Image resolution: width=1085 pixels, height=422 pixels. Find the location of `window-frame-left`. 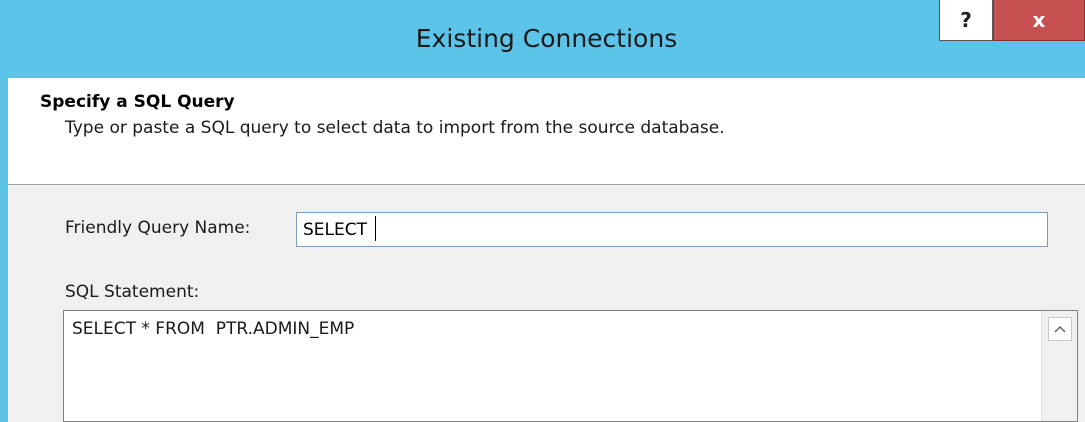

window-frame-left is located at coordinates (4, 211).